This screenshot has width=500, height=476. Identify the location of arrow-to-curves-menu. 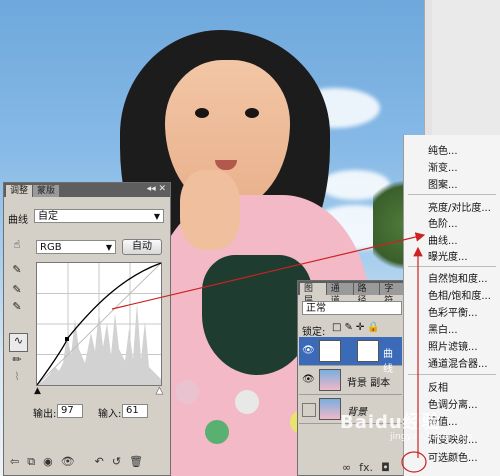
(268, 271).